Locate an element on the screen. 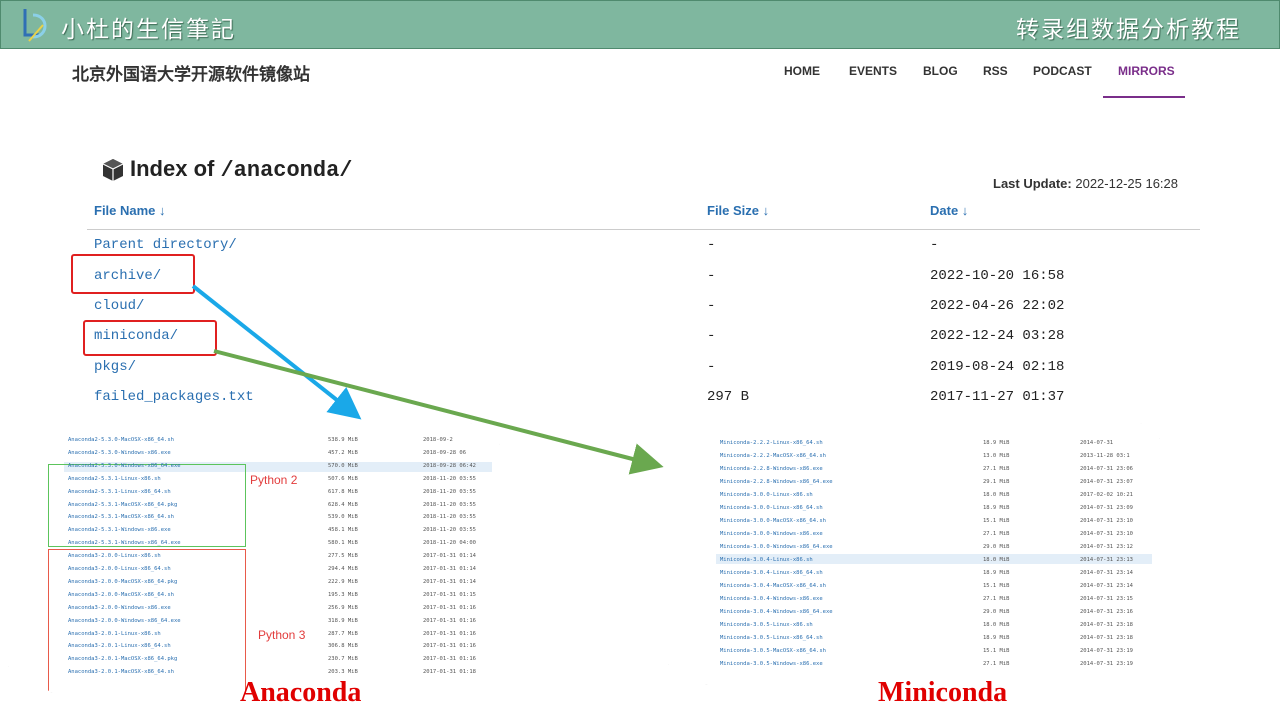 This screenshot has width=1280, height=720. col-header-date: Date ↓ is located at coordinates (949, 210).